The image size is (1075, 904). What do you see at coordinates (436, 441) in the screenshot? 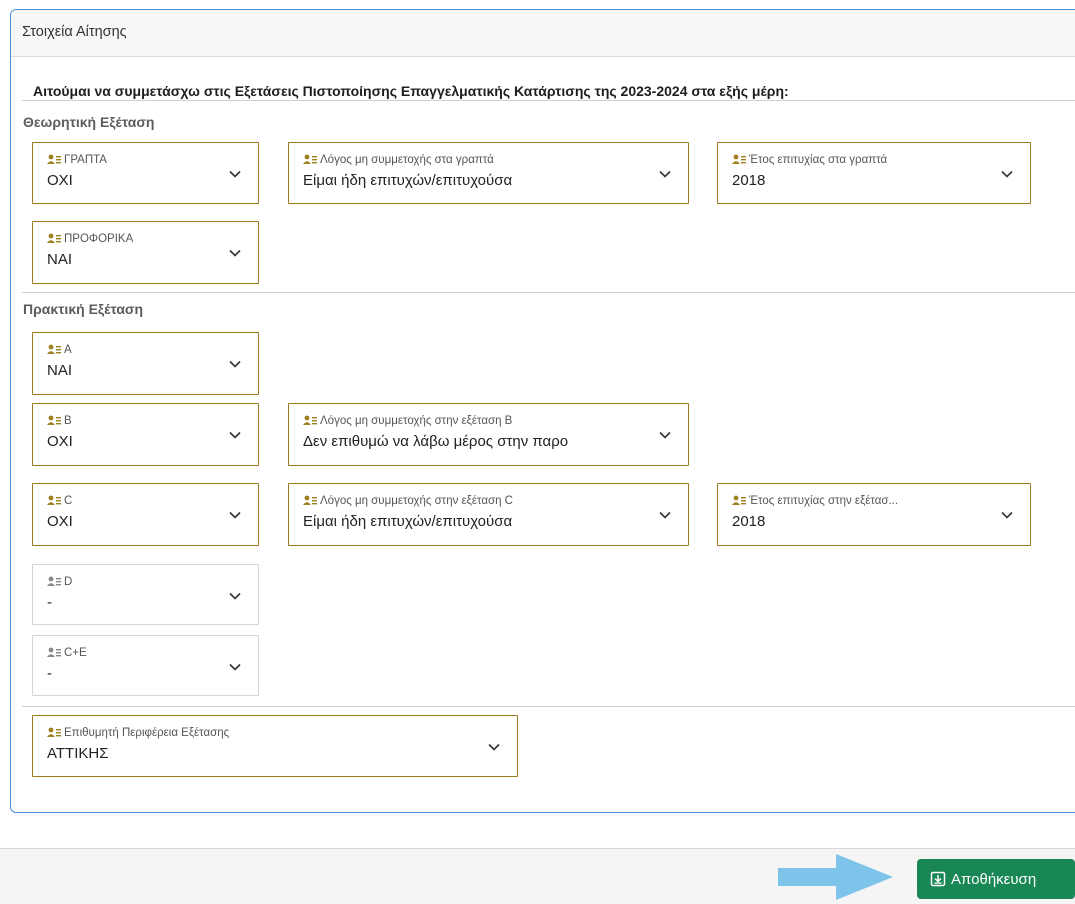
I see `field-value: Δεν επιθυμώ να λάβω μέρος στην παρο` at bounding box center [436, 441].